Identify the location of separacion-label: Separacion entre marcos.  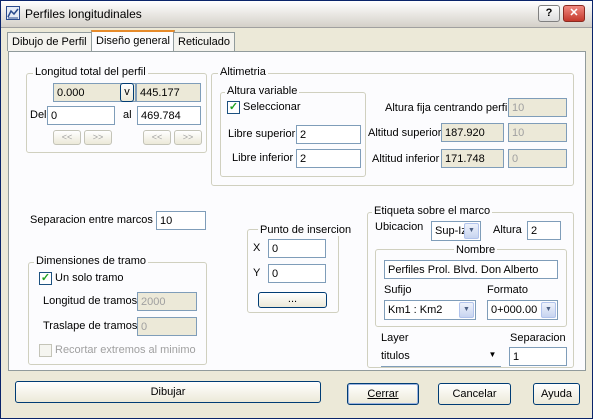
(91, 220).